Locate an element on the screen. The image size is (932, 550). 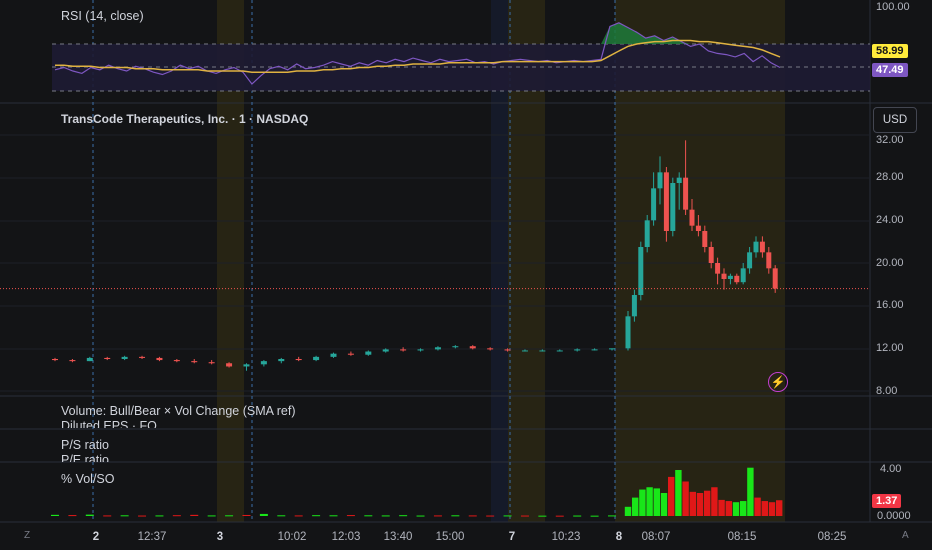
time-axis-label: 12:03 is located at coordinates (346, 537).